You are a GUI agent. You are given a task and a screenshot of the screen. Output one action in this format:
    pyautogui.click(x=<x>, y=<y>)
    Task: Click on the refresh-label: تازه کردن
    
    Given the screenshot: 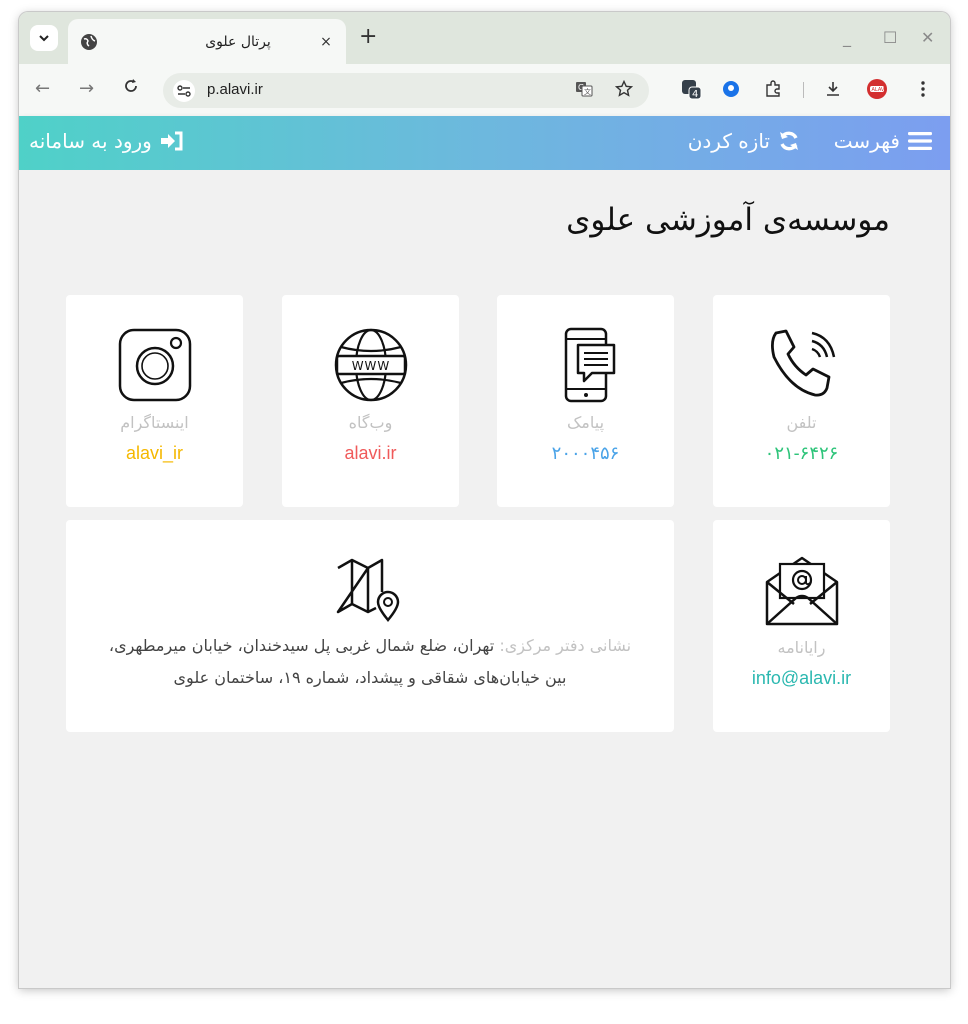 What is the action you would take?
    pyautogui.click(x=728, y=141)
    